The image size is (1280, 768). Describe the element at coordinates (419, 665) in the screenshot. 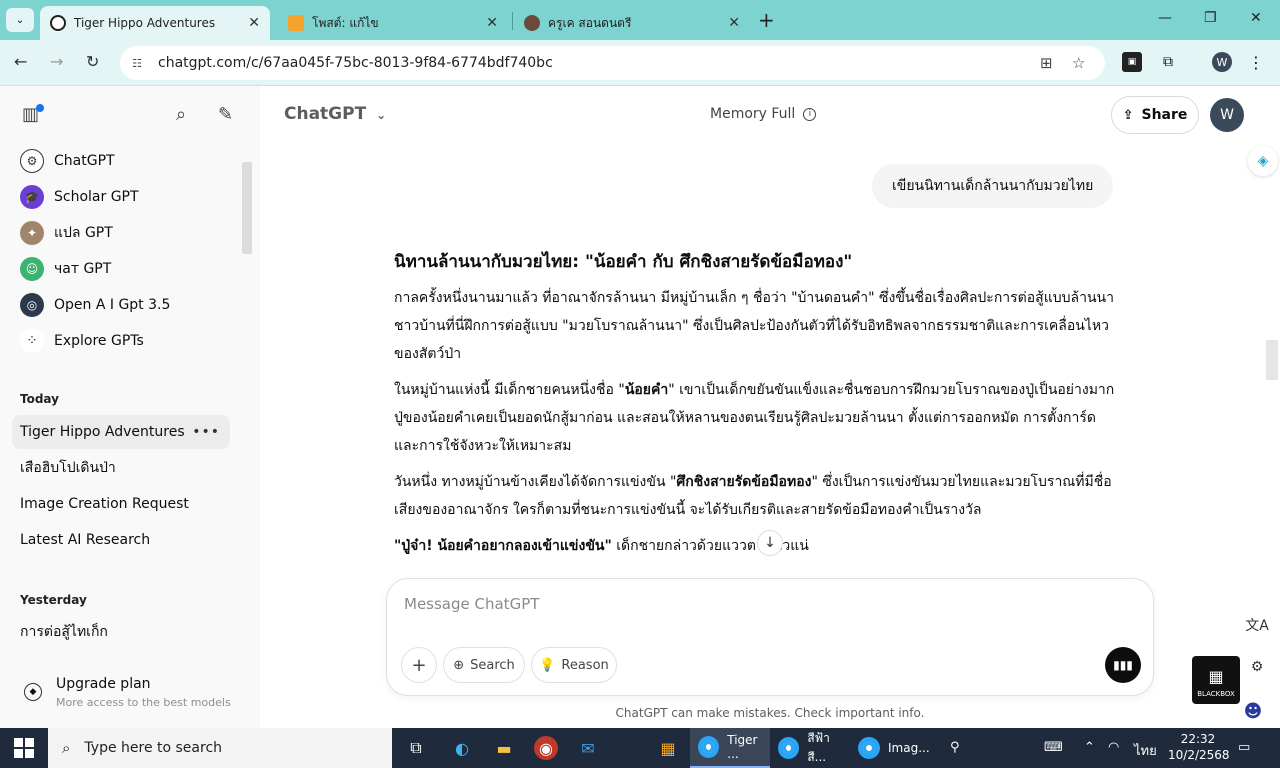

I see `attach-plus-button: +` at that location.